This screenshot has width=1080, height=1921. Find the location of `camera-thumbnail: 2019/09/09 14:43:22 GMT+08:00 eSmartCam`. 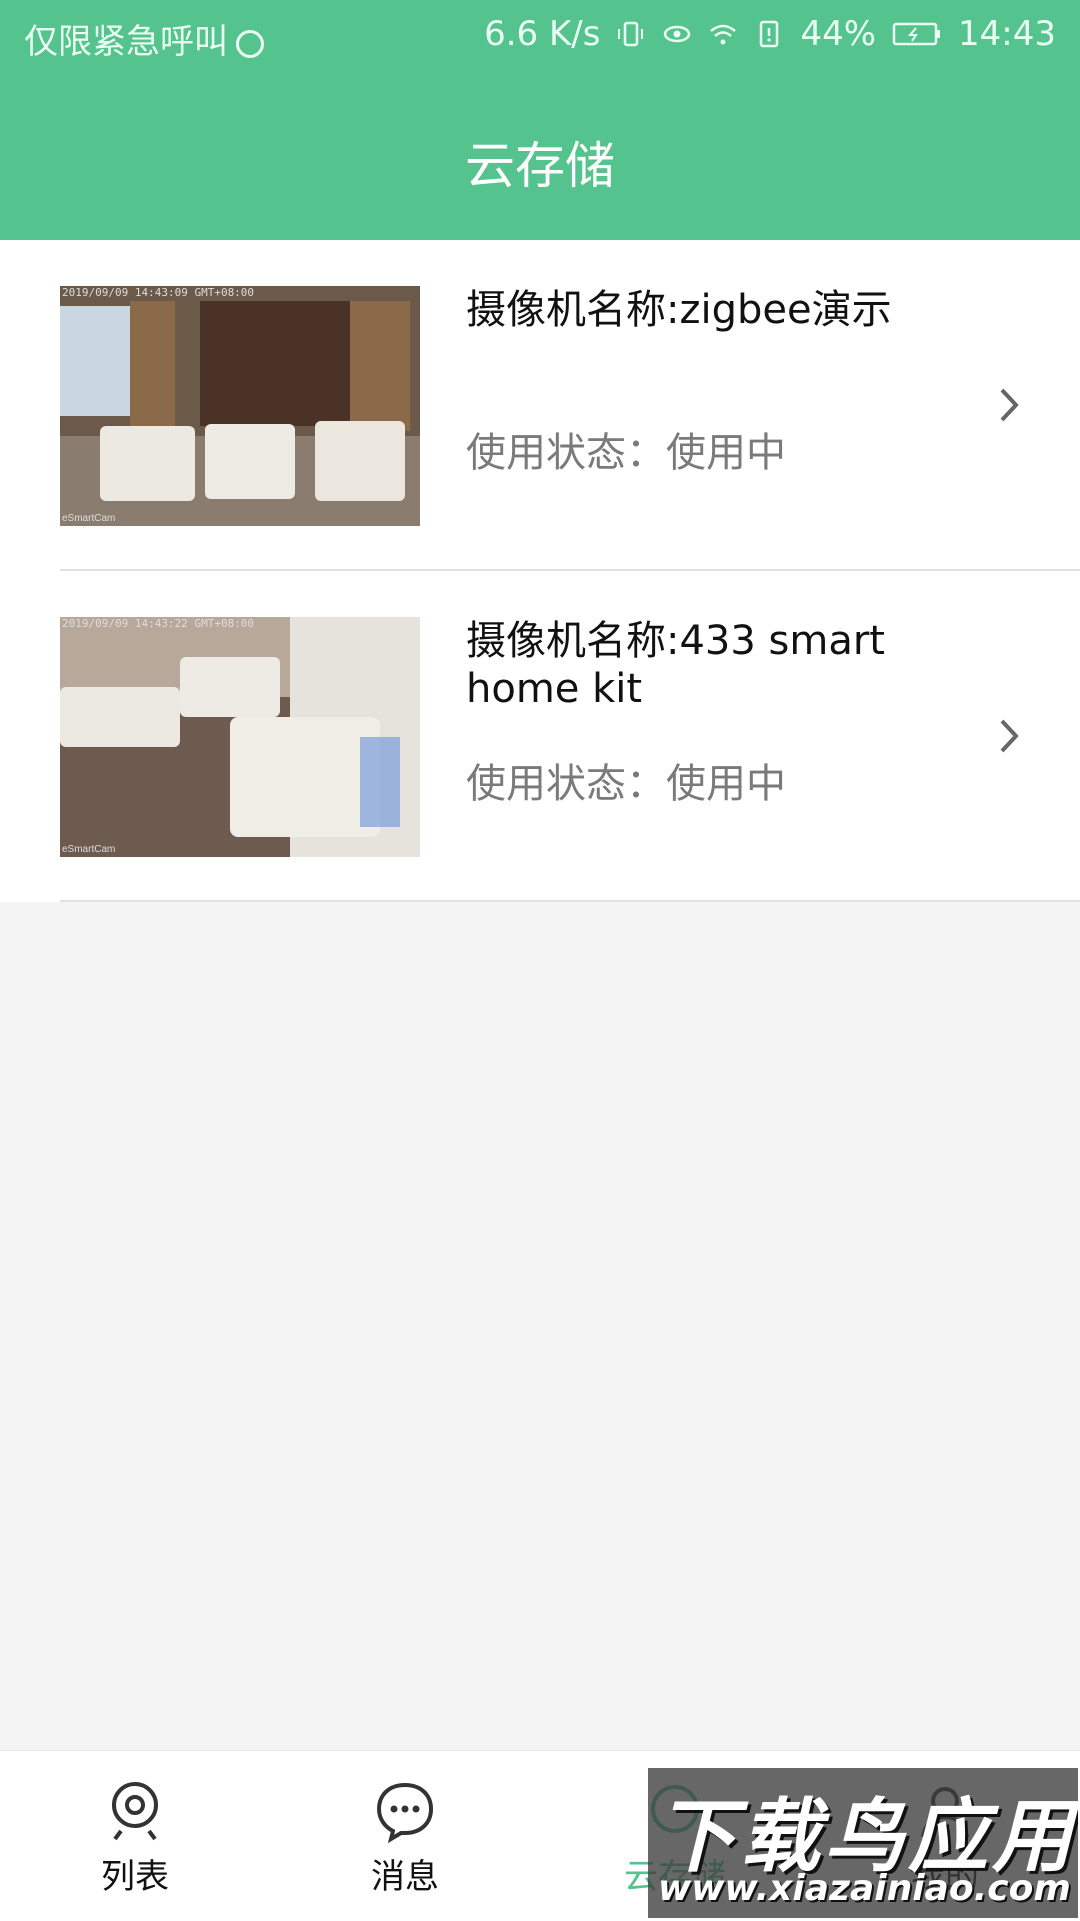

camera-thumbnail: 2019/09/09 14:43:22 GMT+08:00 eSmartCam is located at coordinates (240, 737).